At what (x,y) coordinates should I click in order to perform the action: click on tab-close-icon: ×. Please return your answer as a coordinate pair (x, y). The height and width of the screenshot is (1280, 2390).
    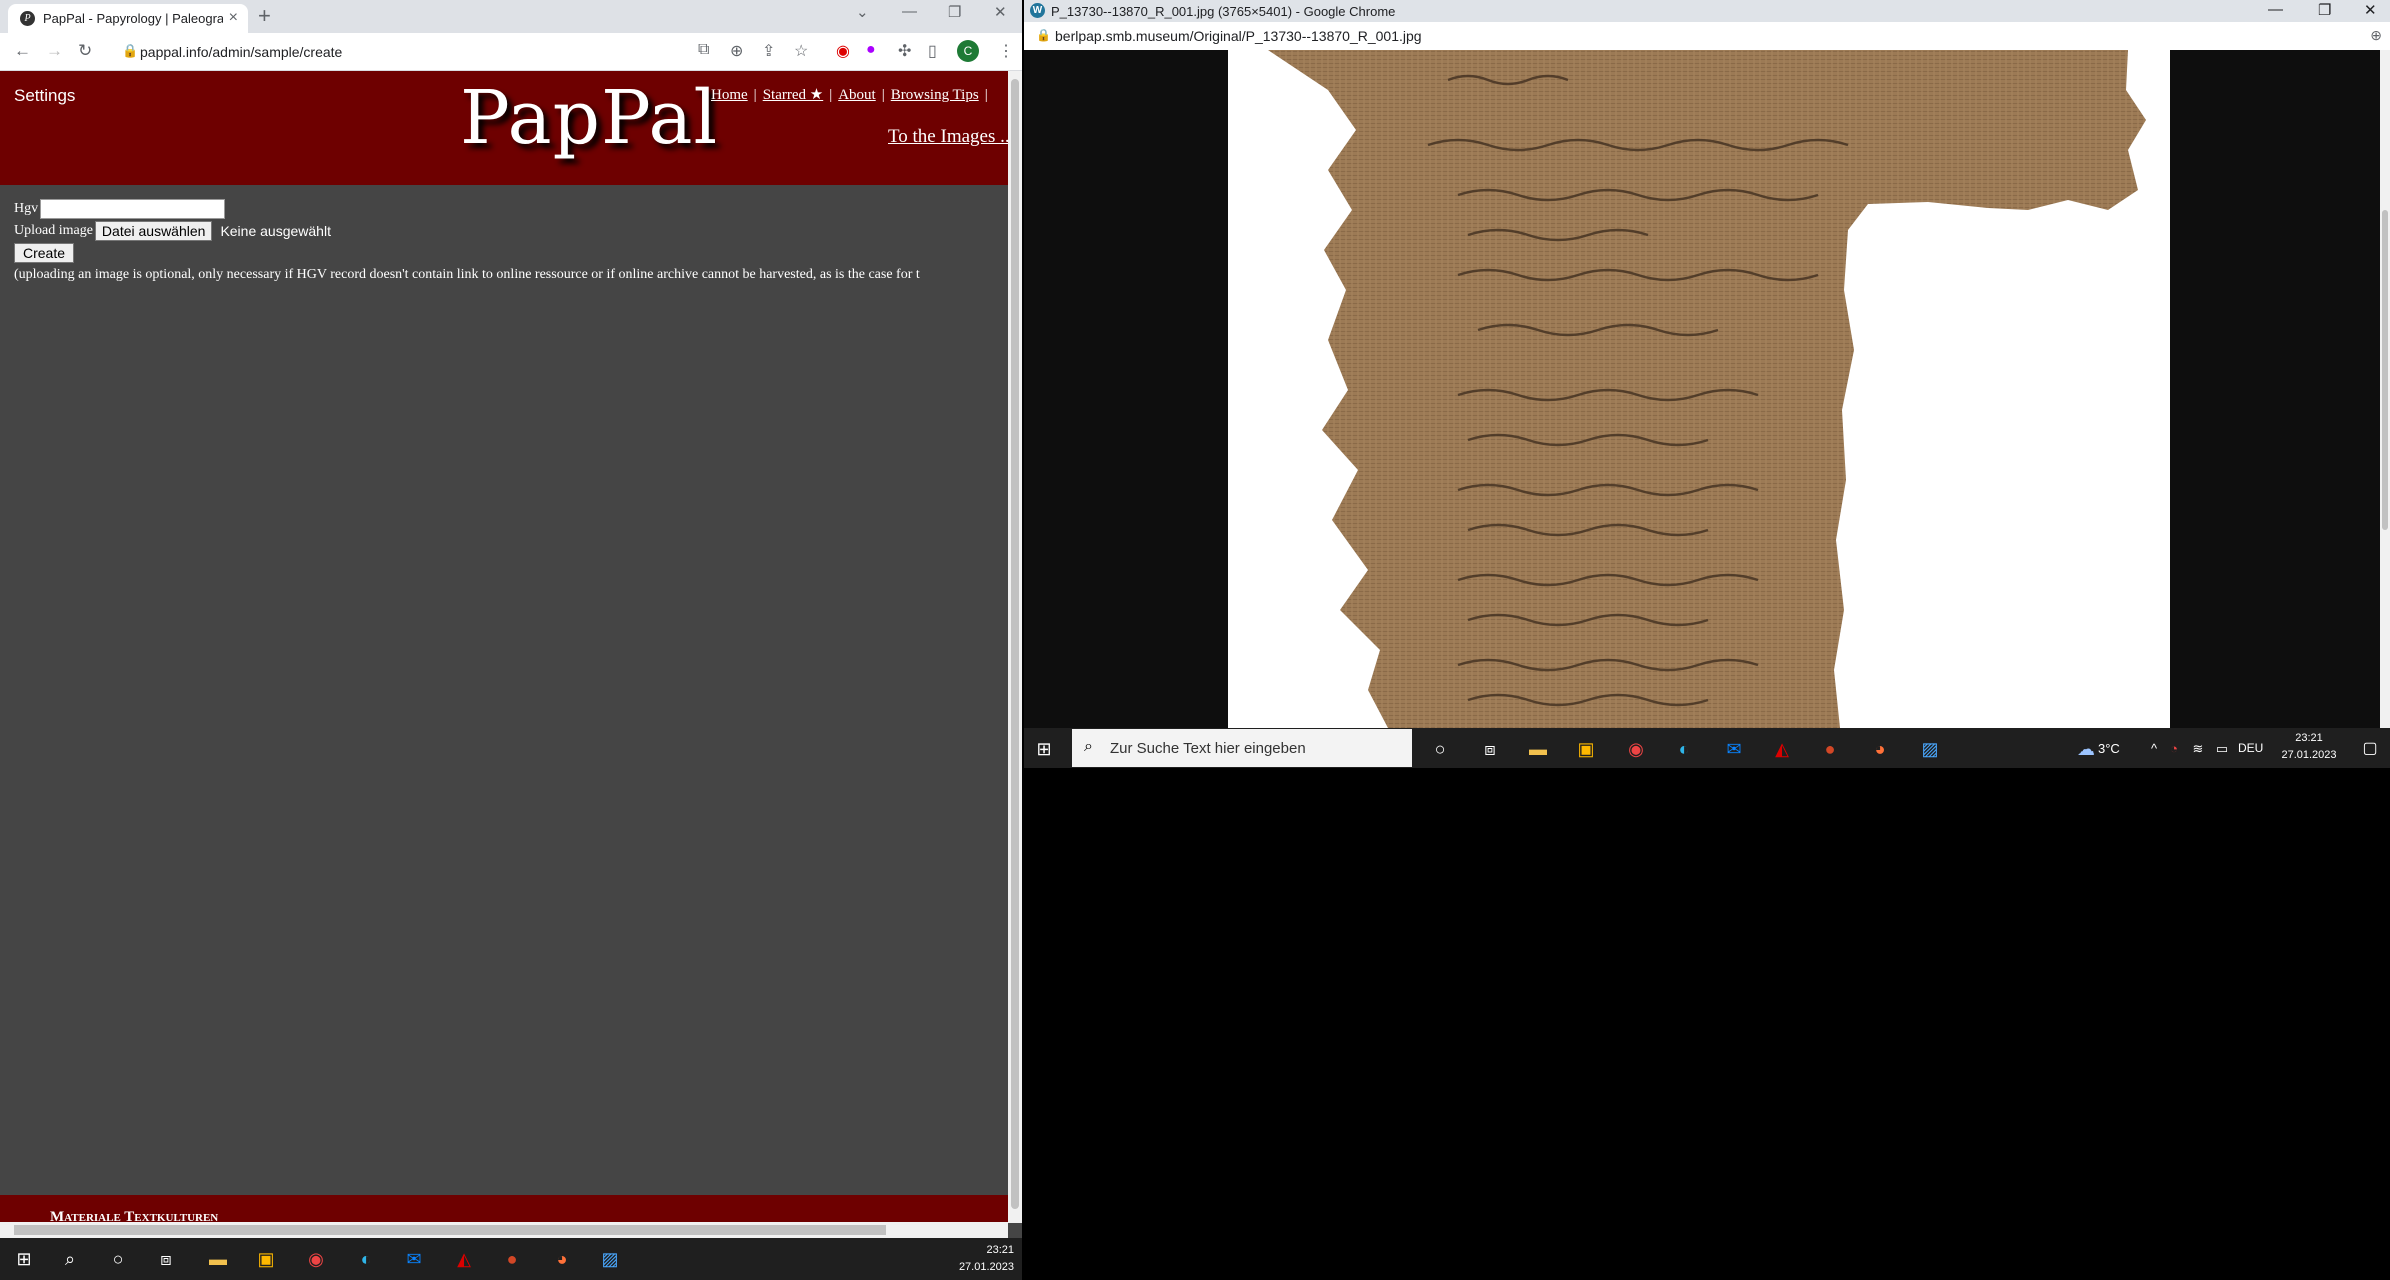
    Looking at the image, I should click on (233, 18).